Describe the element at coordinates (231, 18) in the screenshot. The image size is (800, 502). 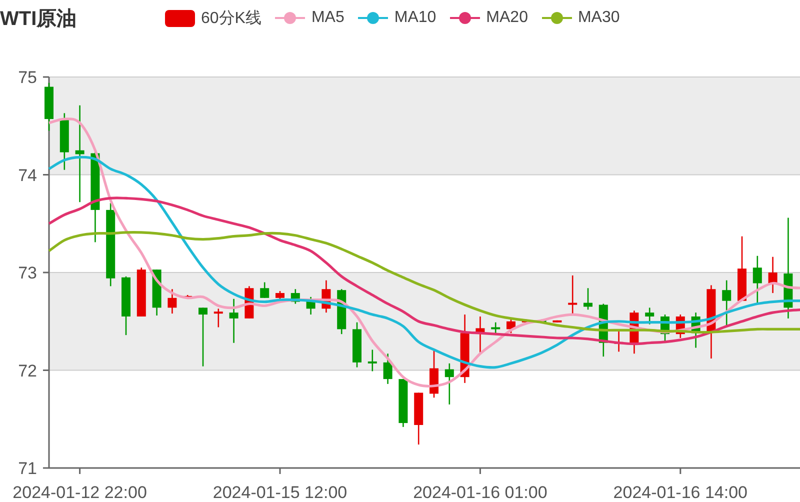
I see `legend-label: 60分K线` at that location.